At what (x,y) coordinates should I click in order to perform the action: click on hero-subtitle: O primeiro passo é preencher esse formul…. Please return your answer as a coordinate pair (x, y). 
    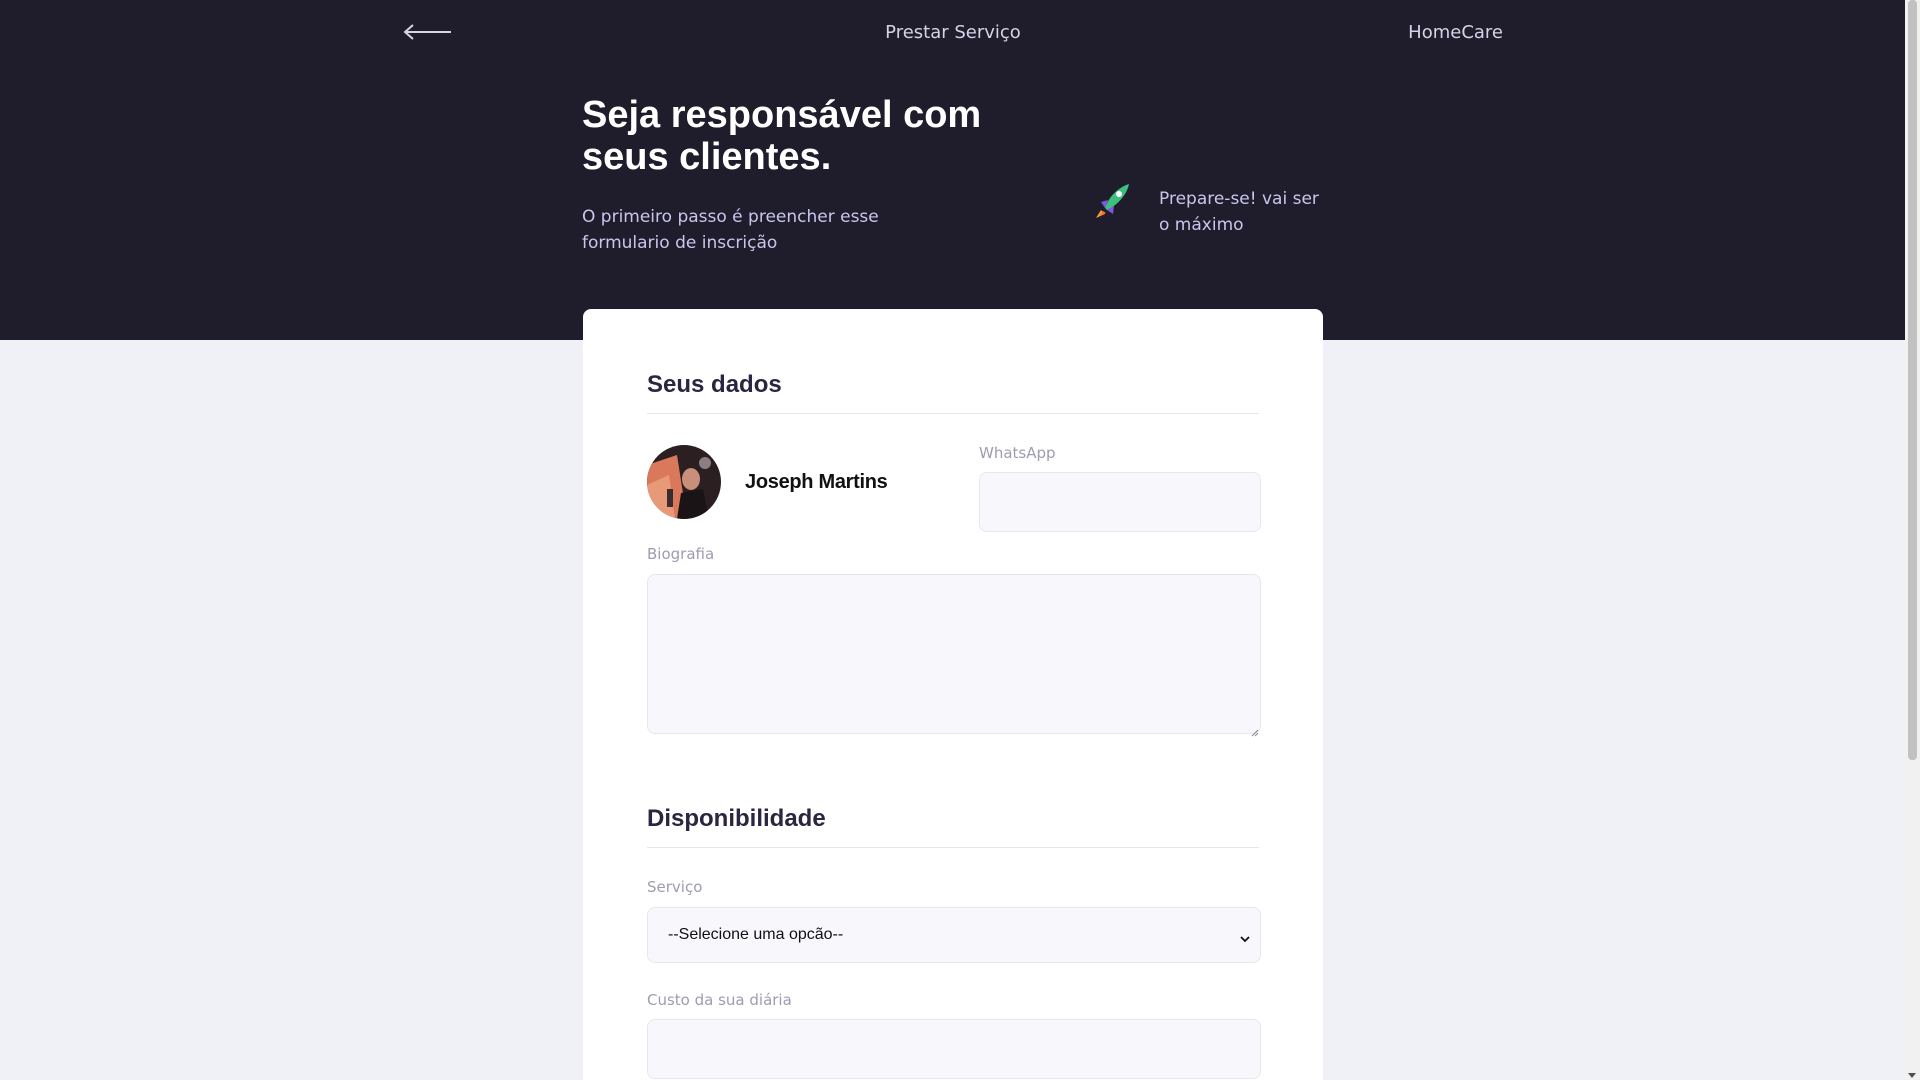
    Looking at the image, I should click on (730, 230).